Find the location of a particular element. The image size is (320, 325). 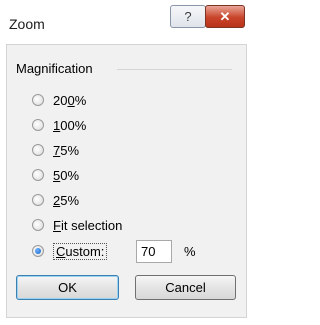

radio-label: 200% is located at coordinates (70, 100).